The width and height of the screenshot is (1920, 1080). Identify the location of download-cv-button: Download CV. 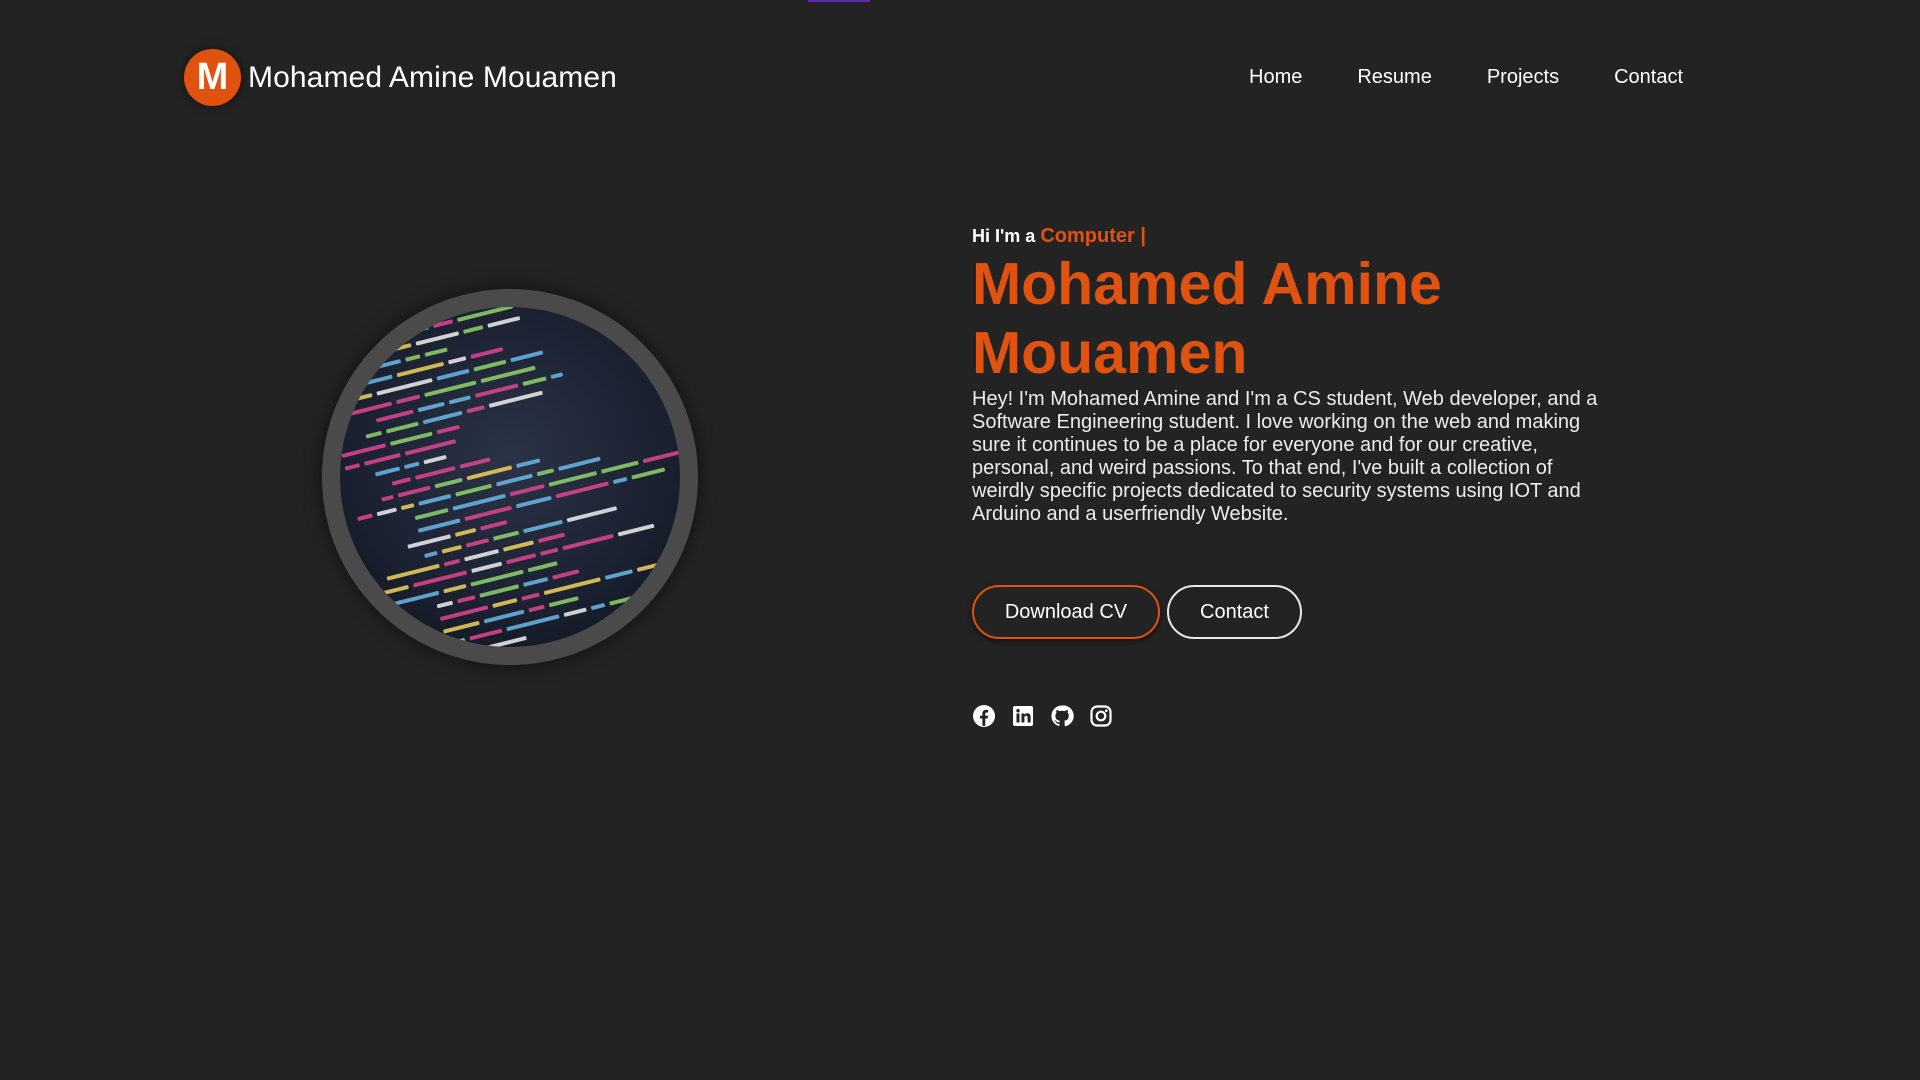
(1066, 612).